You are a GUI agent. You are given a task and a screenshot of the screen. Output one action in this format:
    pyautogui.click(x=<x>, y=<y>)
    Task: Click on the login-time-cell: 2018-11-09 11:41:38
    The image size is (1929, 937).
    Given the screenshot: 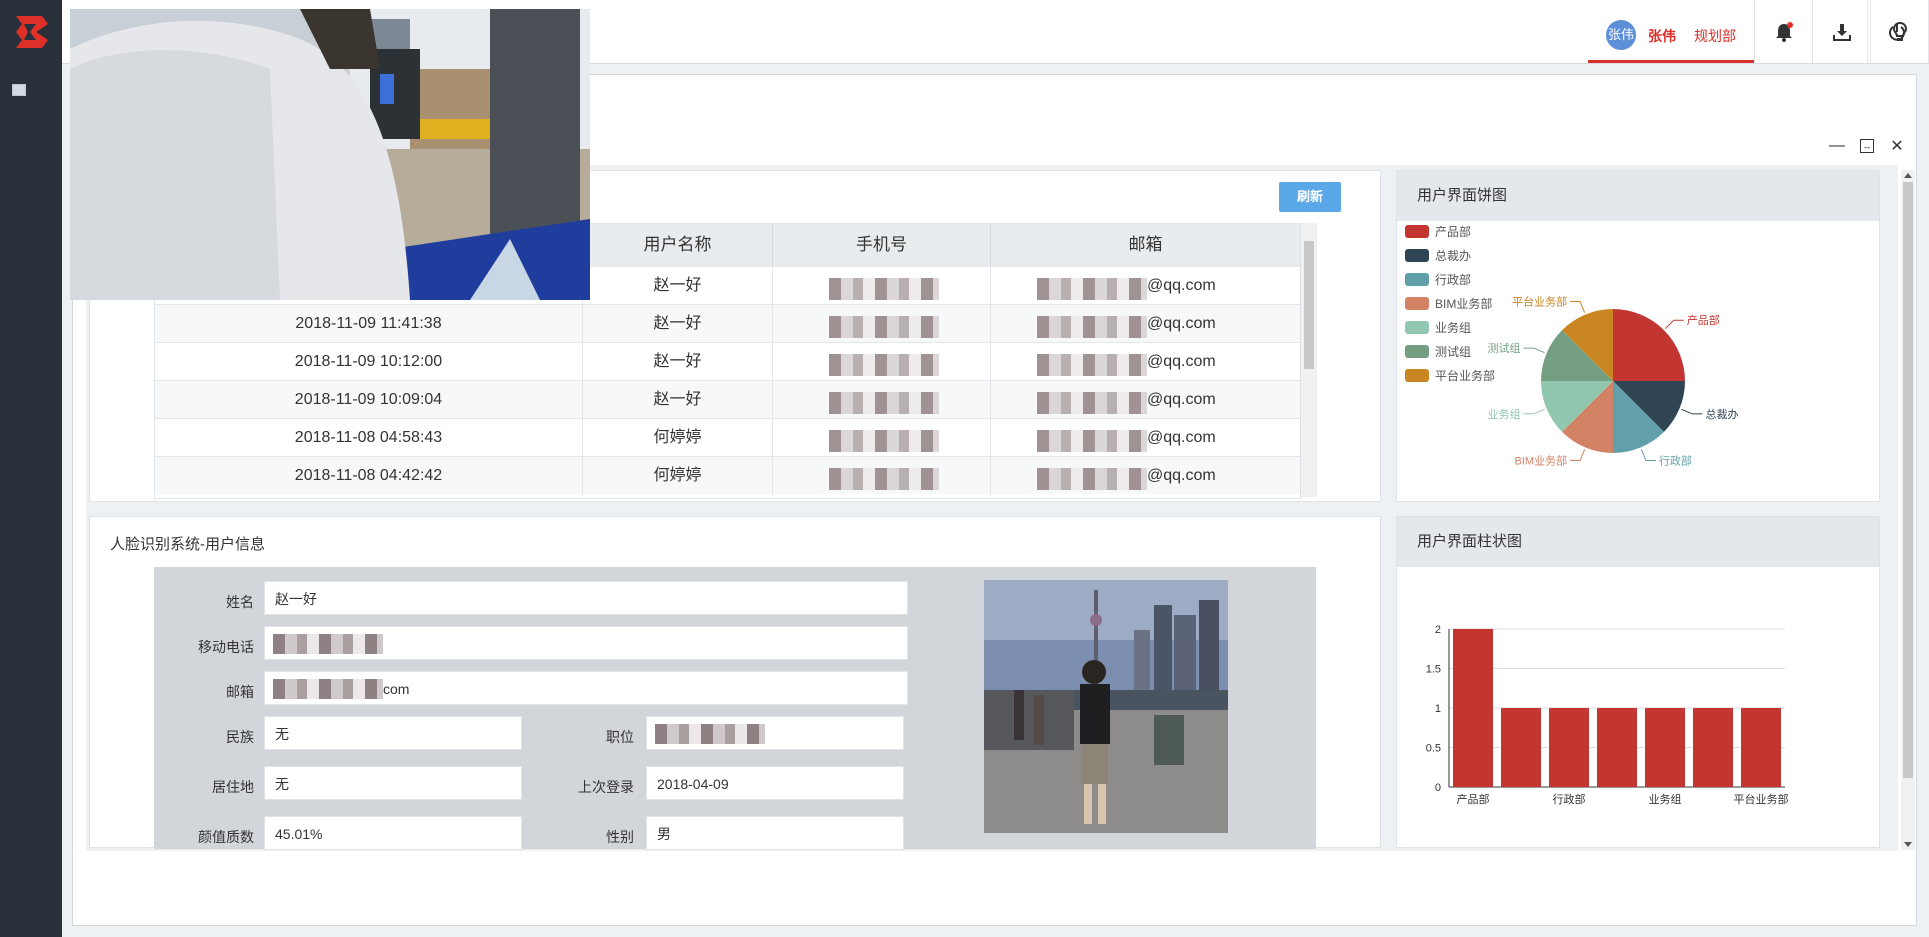 What is the action you would take?
    pyautogui.click(x=369, y=324)
    